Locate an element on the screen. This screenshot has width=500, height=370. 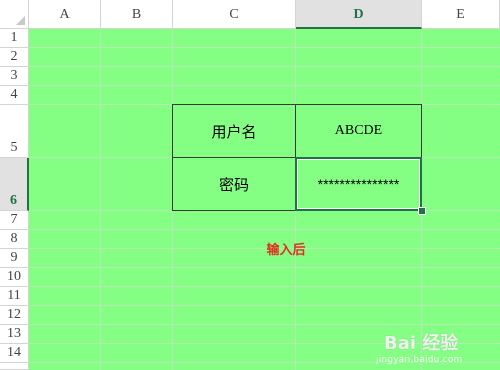
column-header-a: A is located at coordinates (65, 14).